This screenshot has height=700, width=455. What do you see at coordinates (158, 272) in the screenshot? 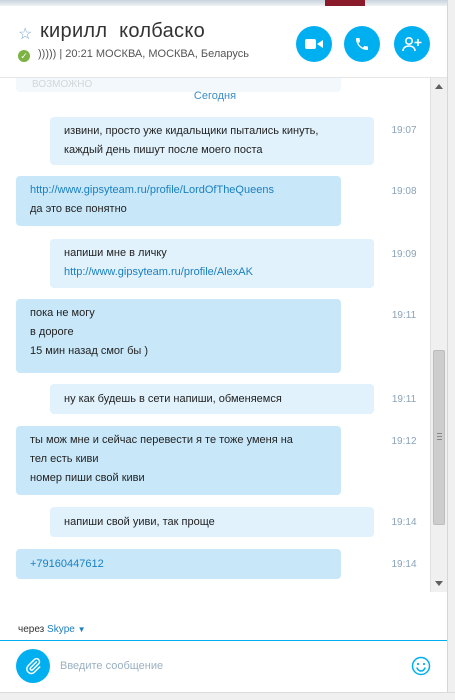
I see `message-link: http://www.gipsyteam.ru/profile/AlexAK` at bounding box center [158, 272].